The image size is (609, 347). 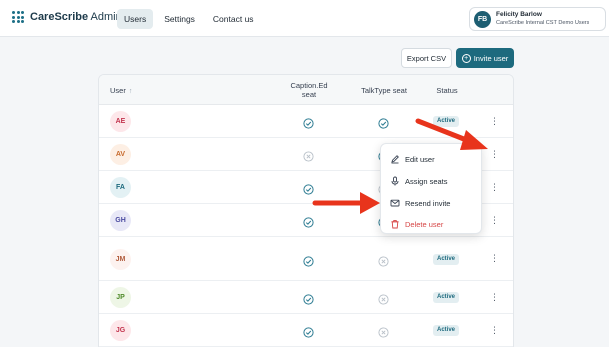 I want to click on arrow-to-resend-invite, so click(x=346, y=203).